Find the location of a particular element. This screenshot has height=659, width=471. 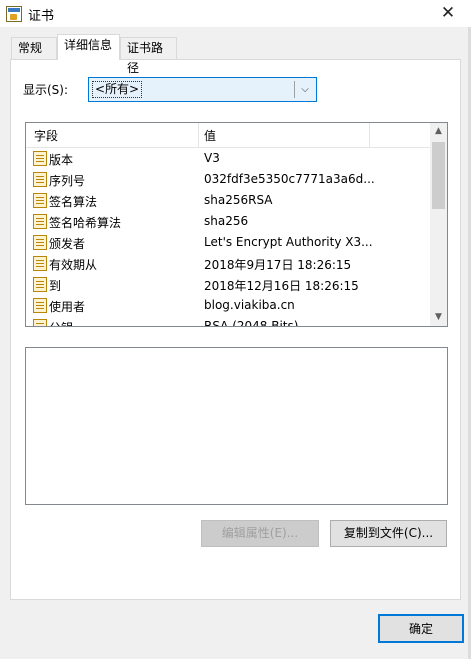

field-name: 使用者 is located at coordinates (67, 307).